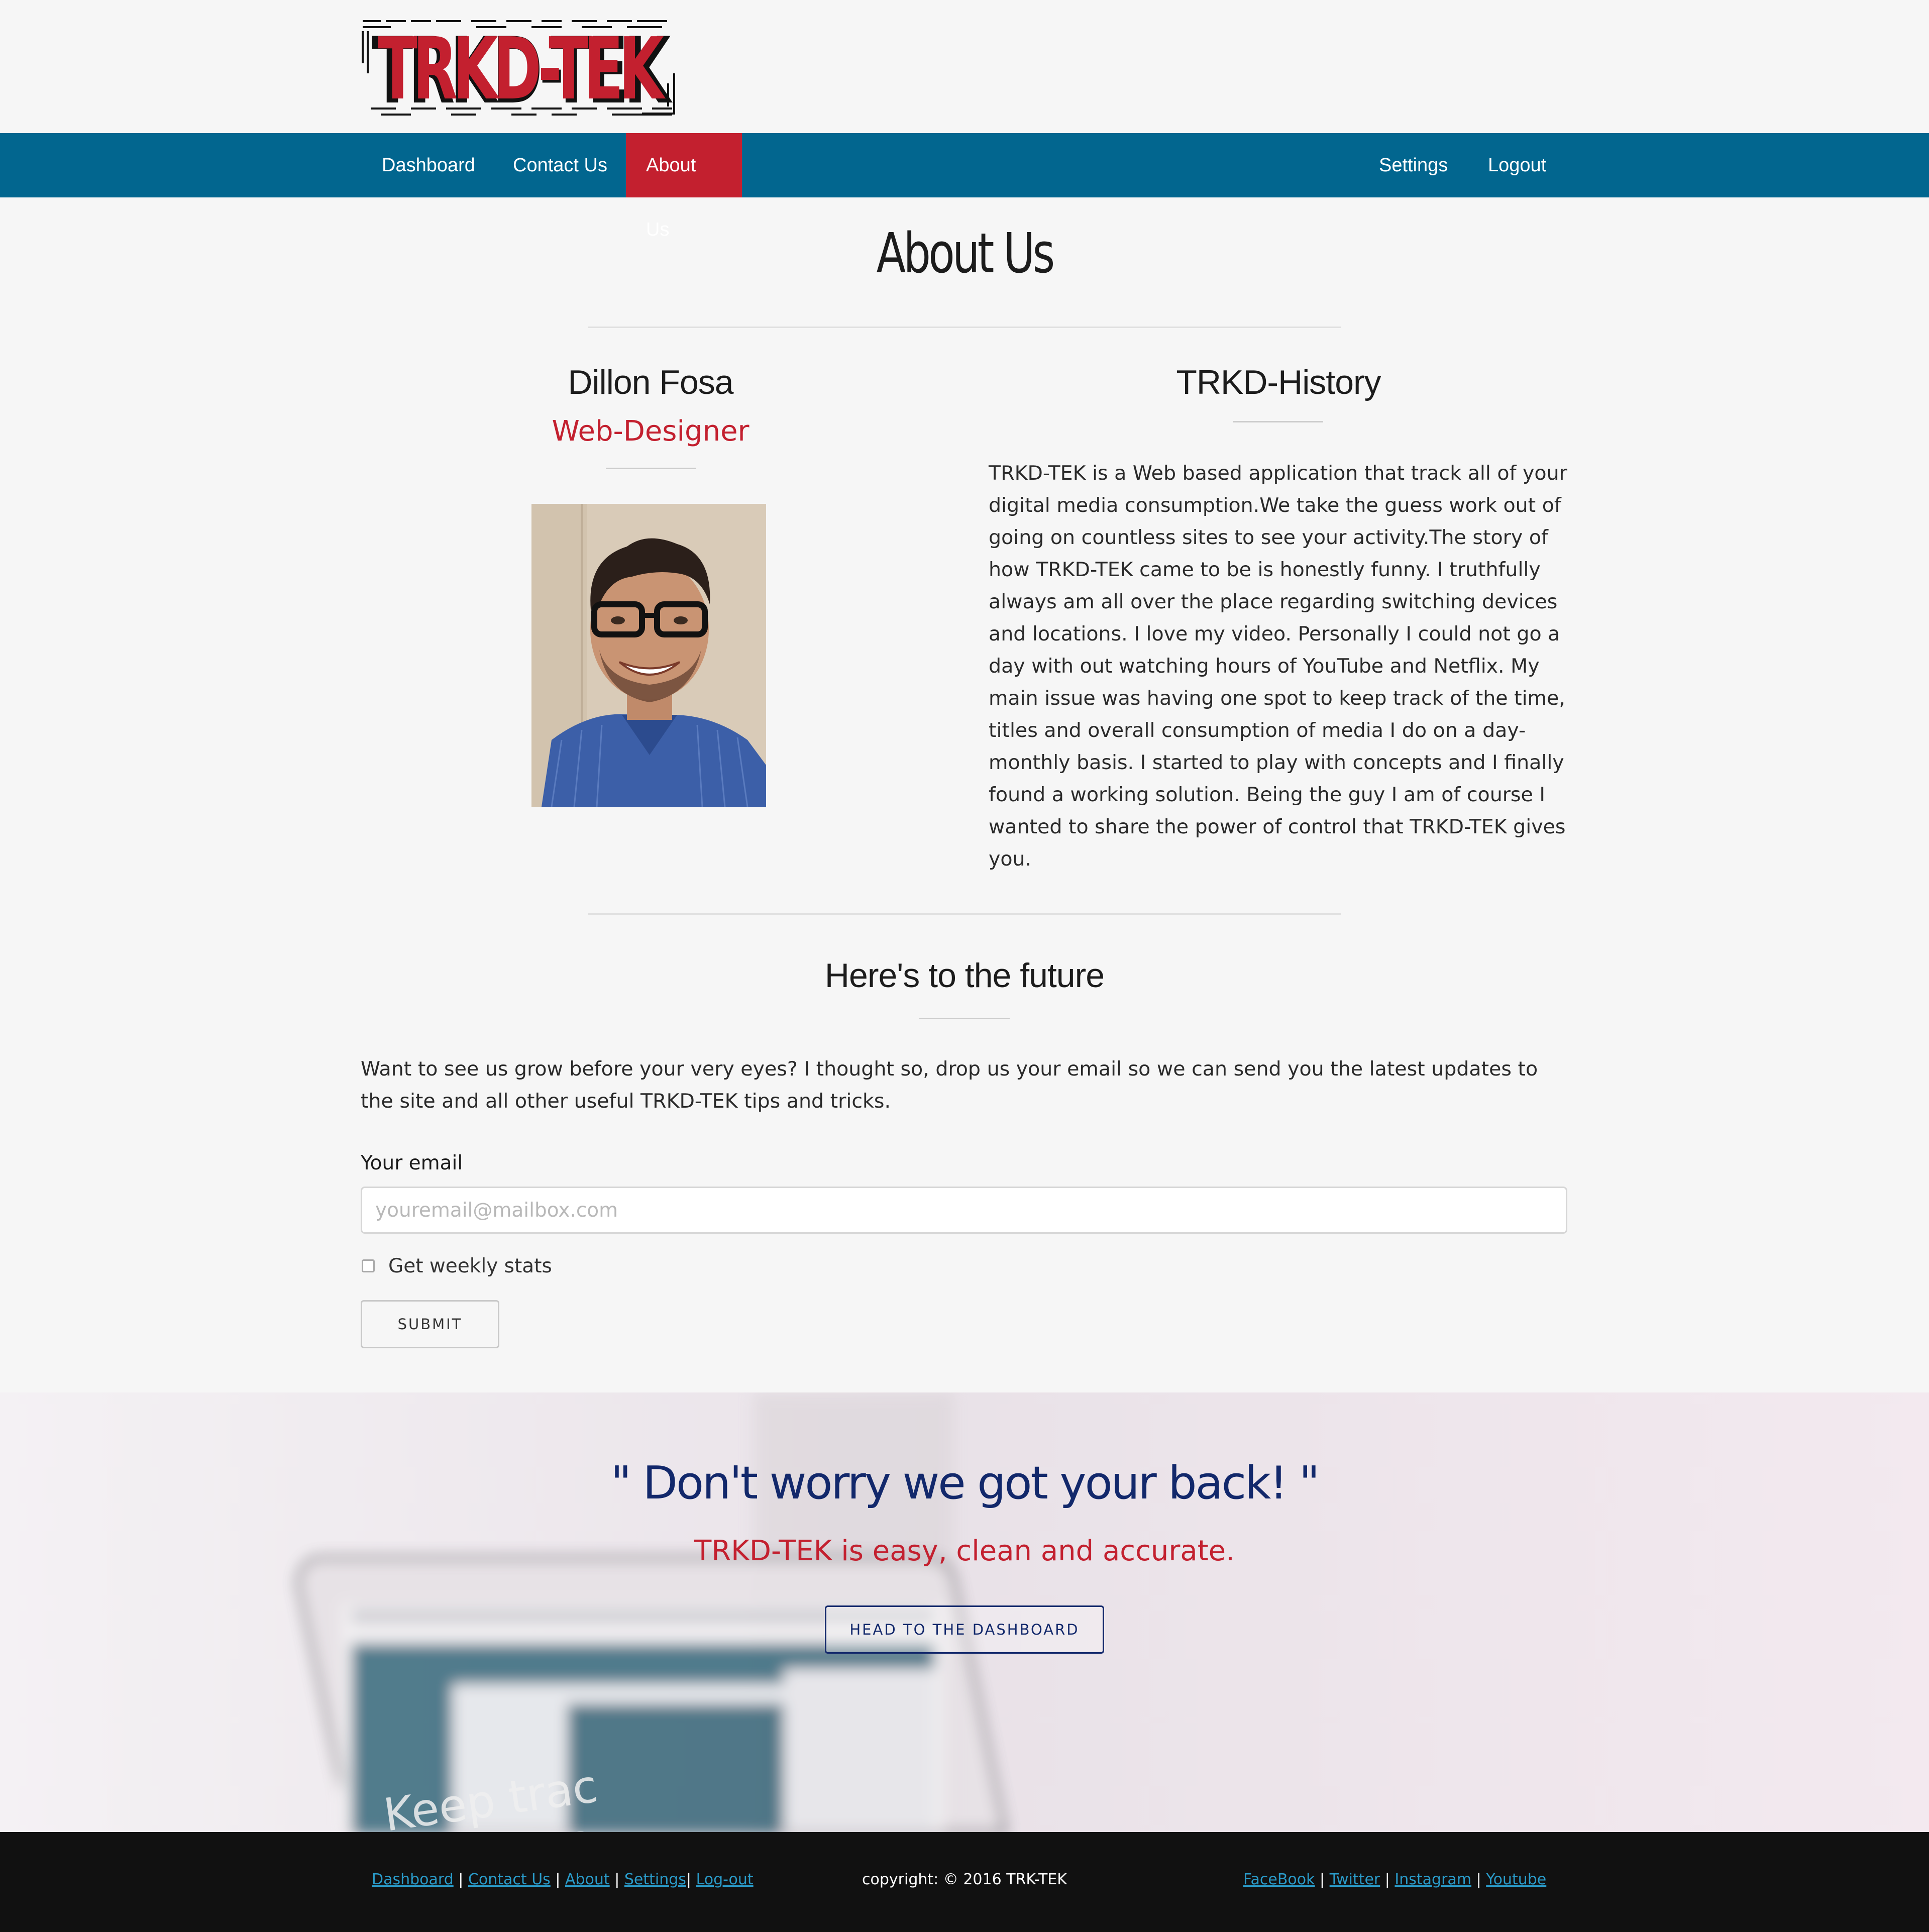 This screenshot has height=1932, width=1929. I want to click on head-to-dashboard-button: HEAD TO THE DASHBOARD, so click(964, 1629).